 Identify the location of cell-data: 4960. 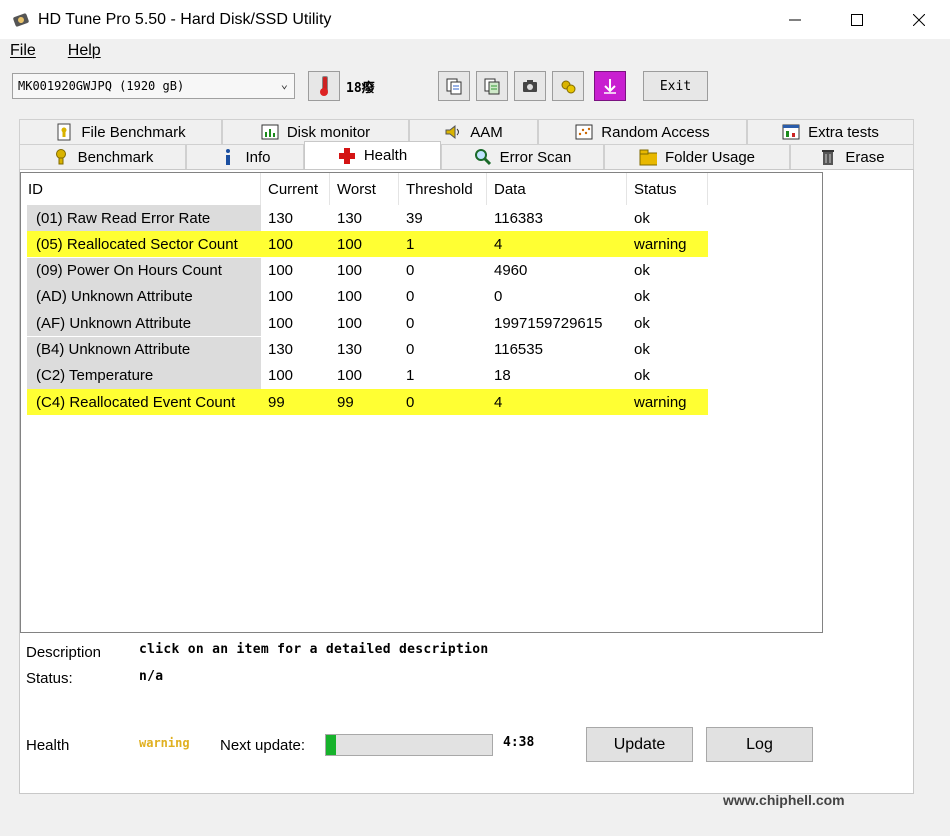
(511, 271).